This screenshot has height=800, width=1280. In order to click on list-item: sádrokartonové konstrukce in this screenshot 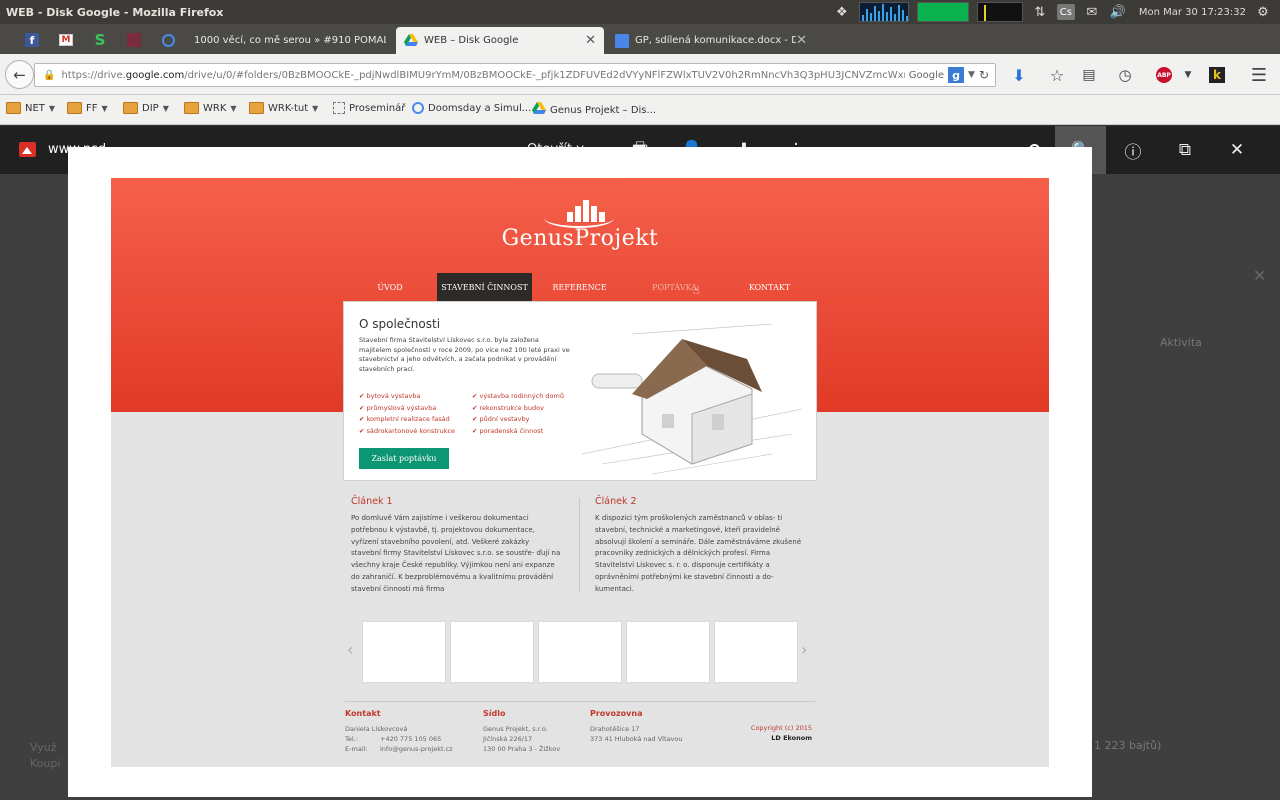, I will do `click(407, 432)`.